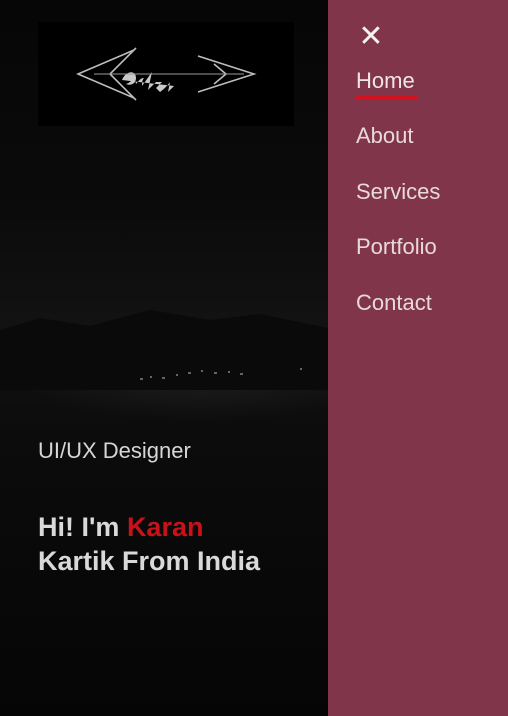  What do you see at coordinates (114, 450) in the screenshot?
I see `role-subtitle: UI/UX Designer` at bounding box center [114, 450].